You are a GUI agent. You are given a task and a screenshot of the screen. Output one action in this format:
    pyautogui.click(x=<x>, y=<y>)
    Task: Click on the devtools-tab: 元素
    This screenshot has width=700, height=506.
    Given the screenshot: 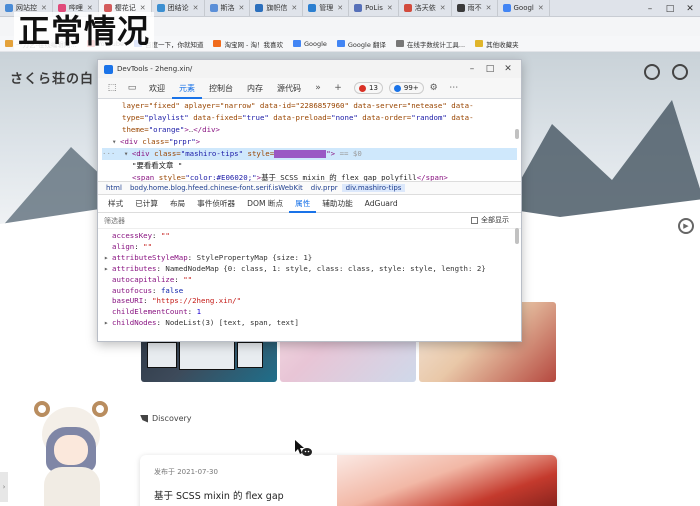 What is the action you would take?
    pyautogui.click(x=187, y=88)
    